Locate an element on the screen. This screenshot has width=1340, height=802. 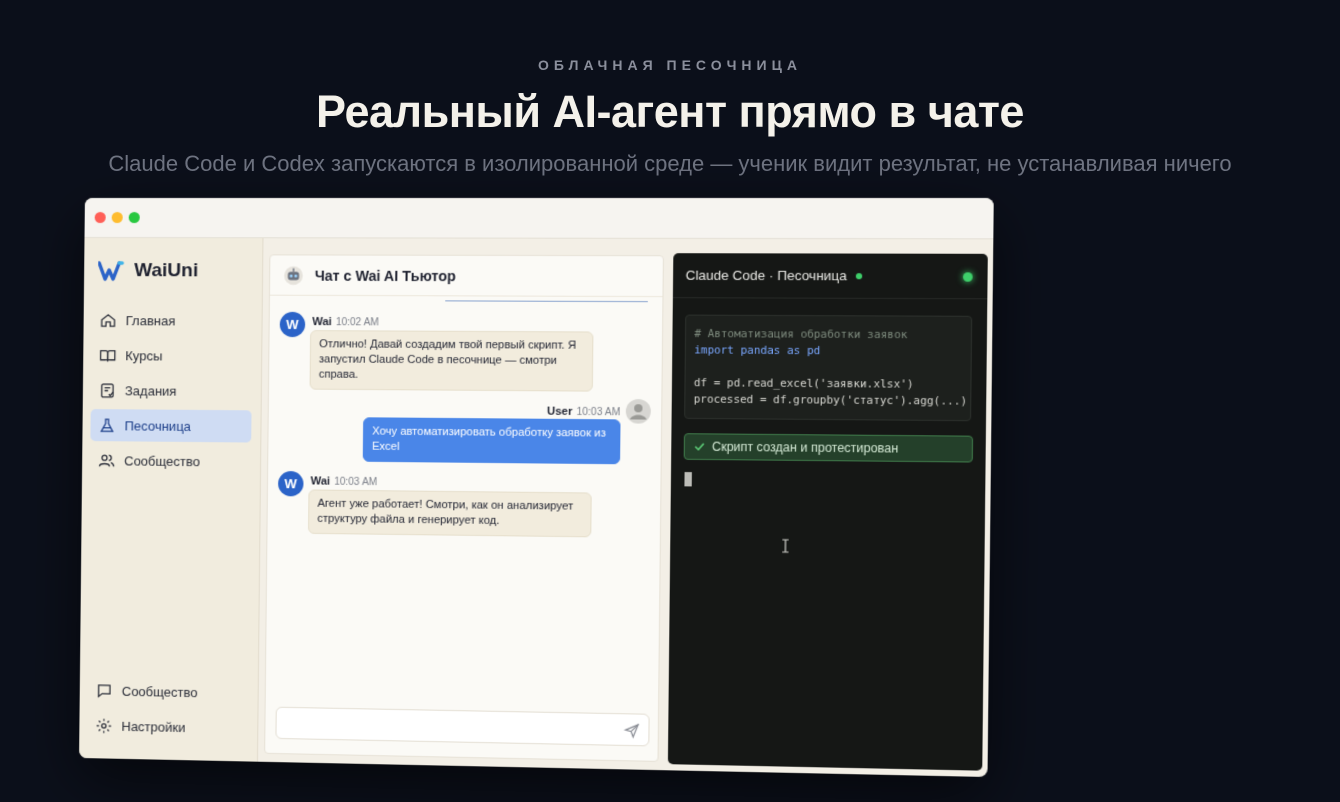
sidebar-item-label: Курсы is located at coordinates (144, 355).